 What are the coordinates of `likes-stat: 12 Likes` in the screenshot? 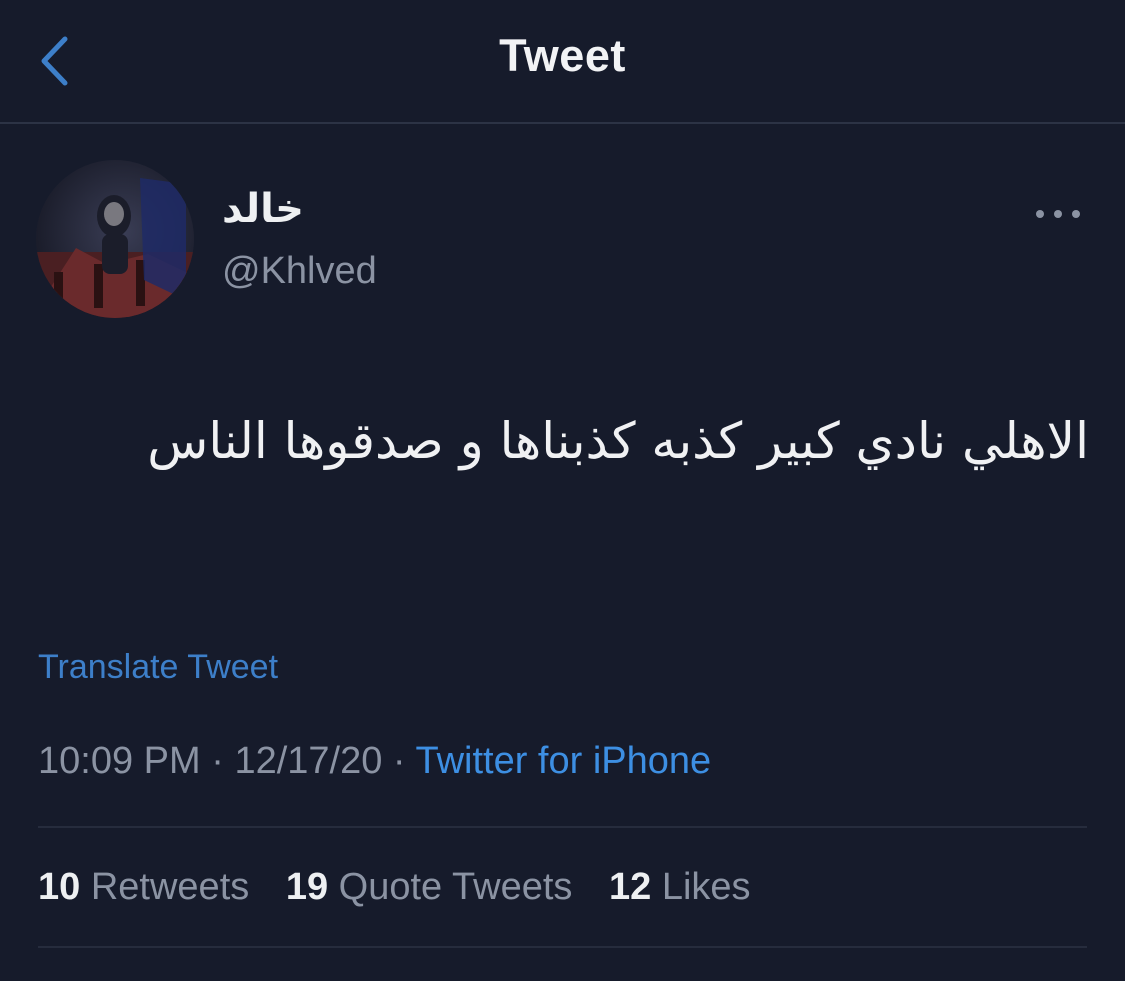 It's located at (680, 887).